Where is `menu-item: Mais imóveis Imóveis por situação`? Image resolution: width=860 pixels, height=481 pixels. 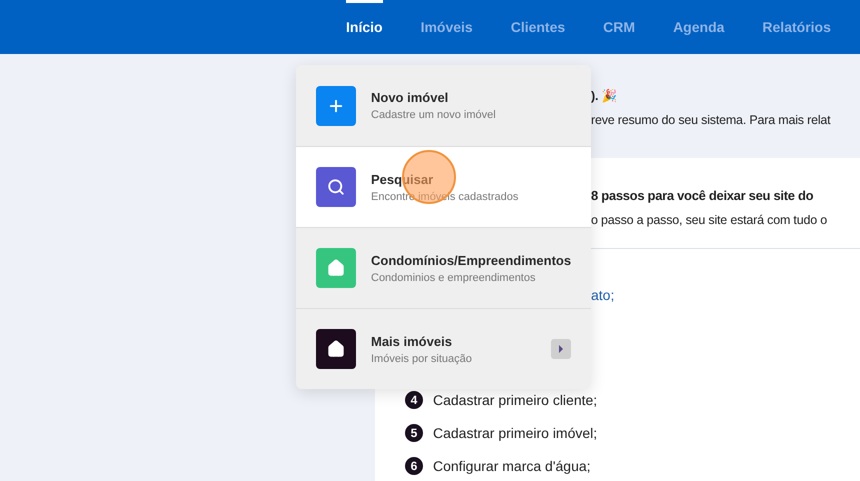 menu-item: Mais imóveis Imóveis por situação is located at coordinates (443, 348).